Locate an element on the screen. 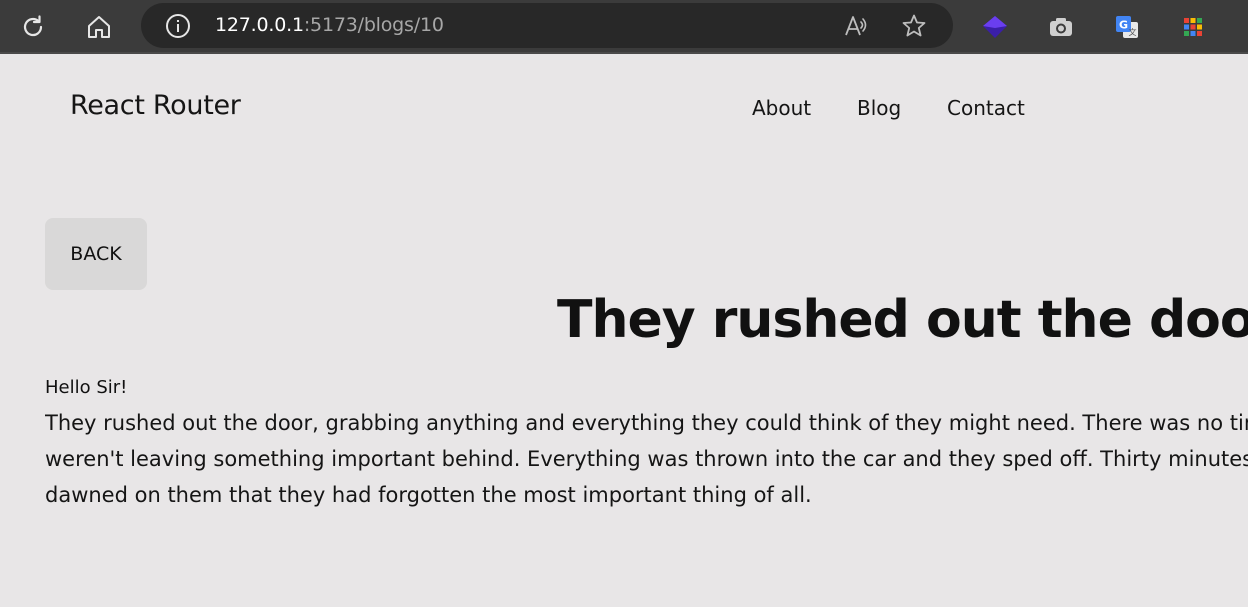  nav-link-contact: Contact is located at coordinates (986, 108).